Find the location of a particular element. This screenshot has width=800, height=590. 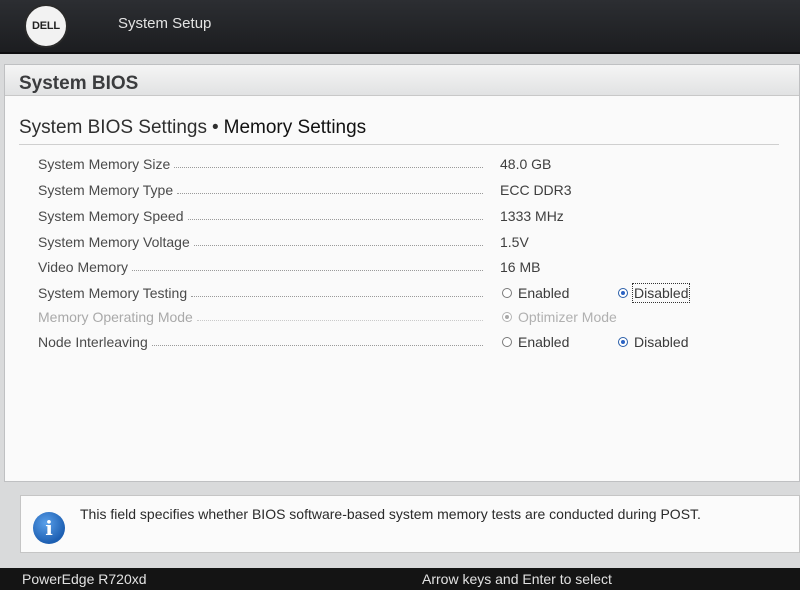

setting-label: System Memory Size is located at coordinates (104, 164).